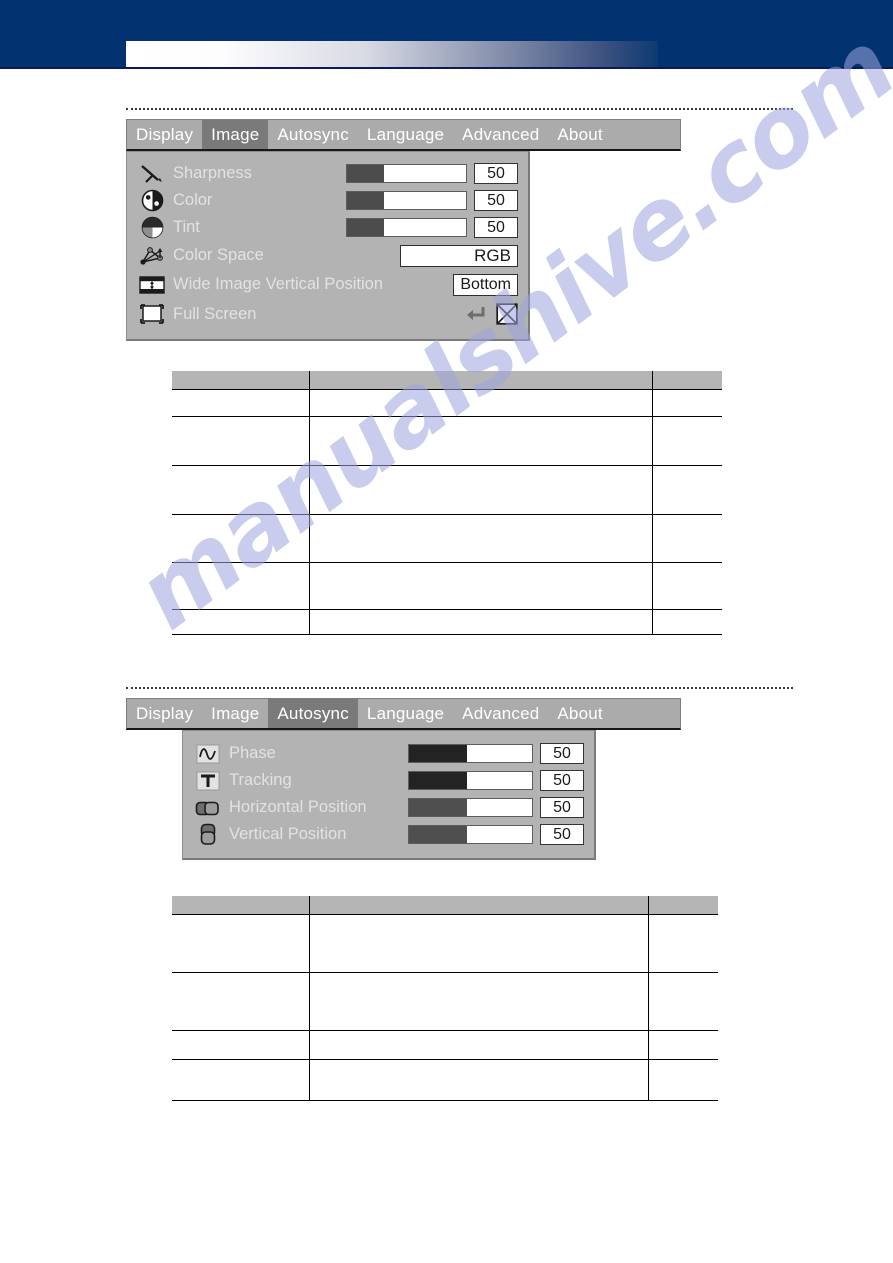 This screenshot has height=1263, width=893. I want to click on enter-key-icon, so click(475, 314).